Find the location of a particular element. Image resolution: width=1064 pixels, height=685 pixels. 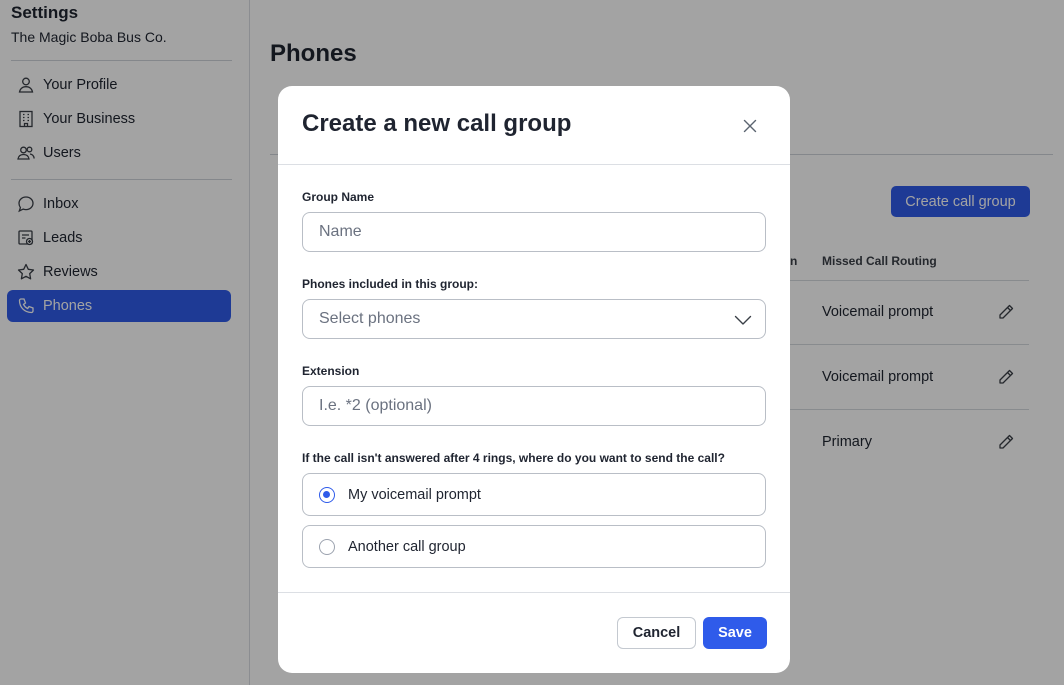

radio-button-unchecked is located at coordinates (327, 547).